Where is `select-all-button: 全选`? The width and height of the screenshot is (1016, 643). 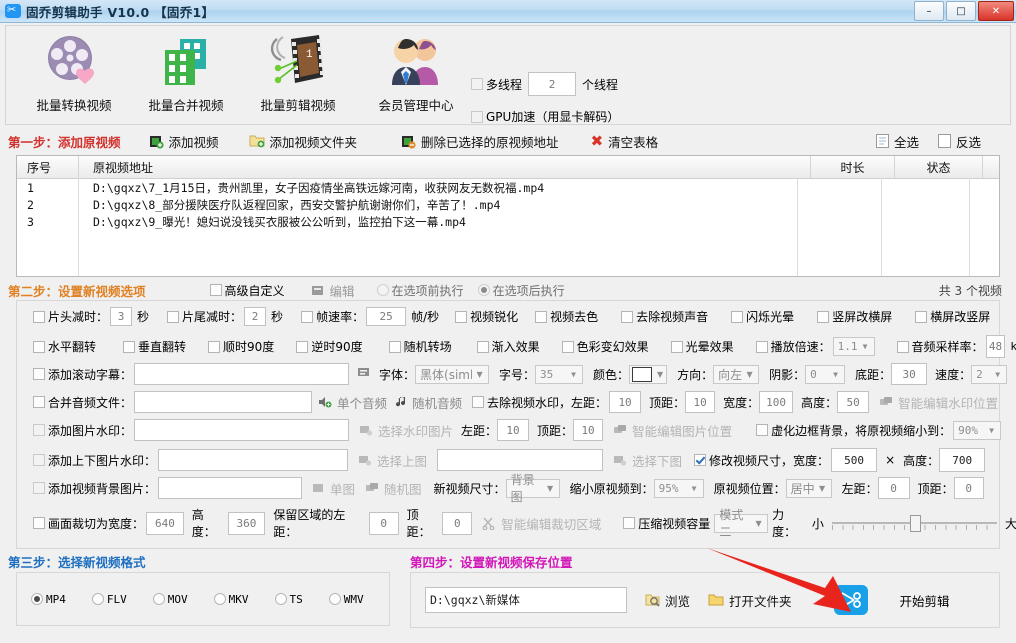 select-all-button: 全选 is located at coordinates (897, 141).